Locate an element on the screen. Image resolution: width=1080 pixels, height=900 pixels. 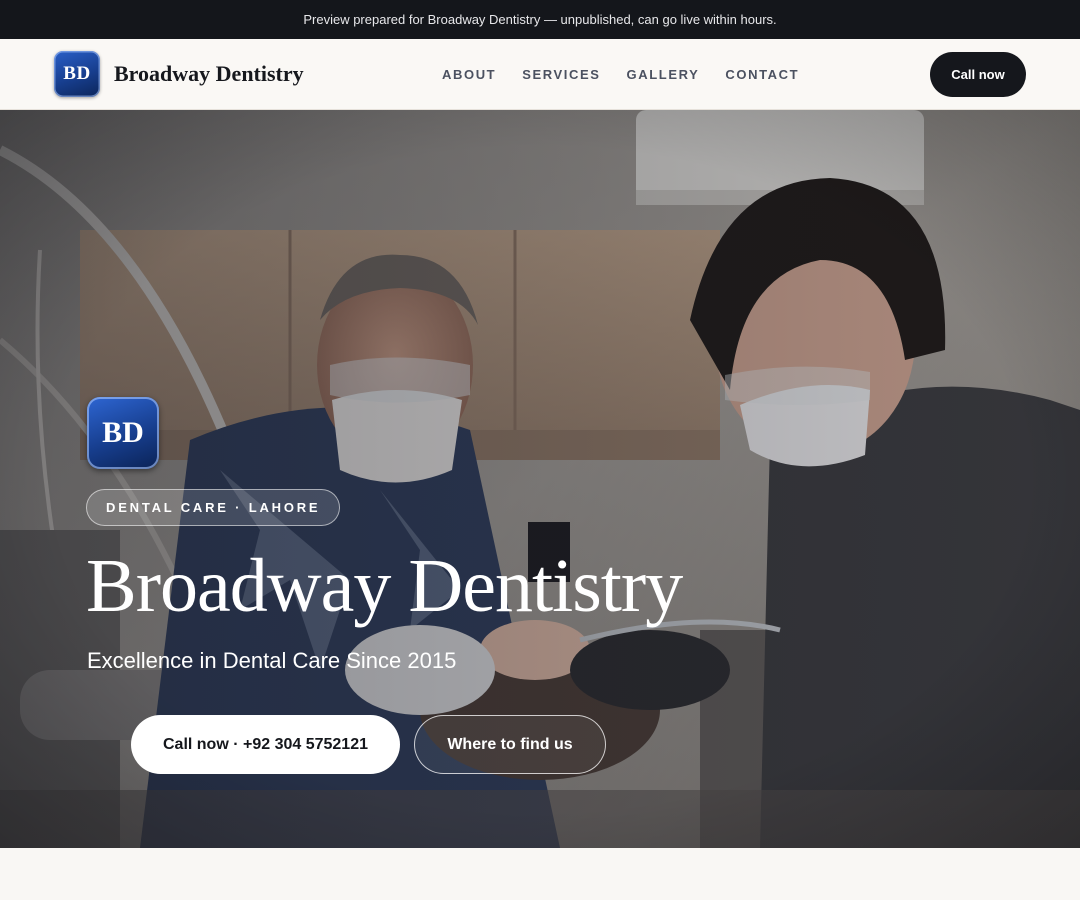
brand-name: Broadway Dentistry is located at coordinates (209, 73).